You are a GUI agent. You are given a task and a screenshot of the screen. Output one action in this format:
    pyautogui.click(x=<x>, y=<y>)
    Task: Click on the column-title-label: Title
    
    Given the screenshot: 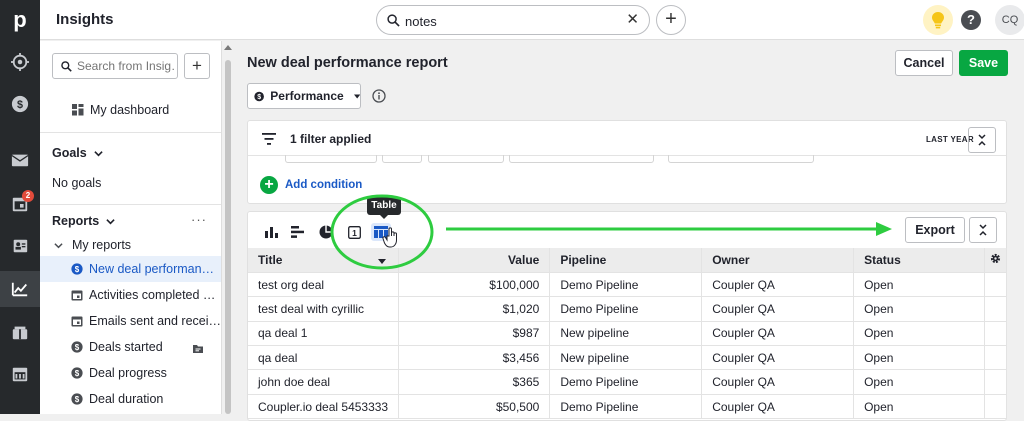 What is the action you would take?
    pyautogui.click(x=270, y=259)
    